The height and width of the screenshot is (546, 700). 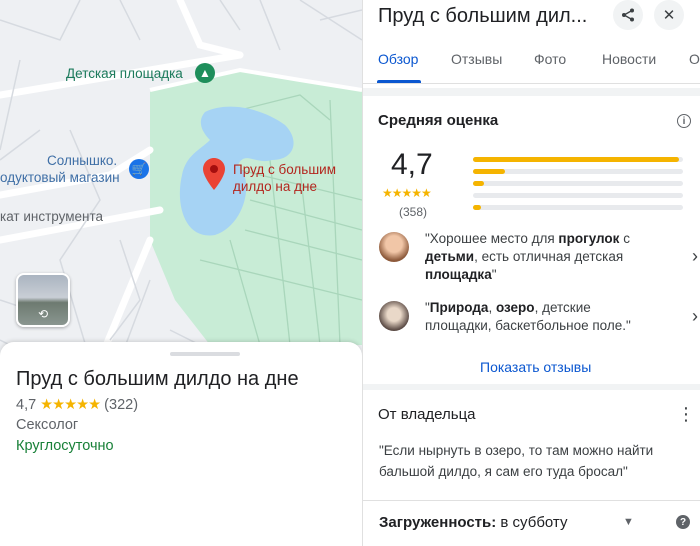 I want to click on more-vert-icon: ⋮, so click(x=686, y=414).